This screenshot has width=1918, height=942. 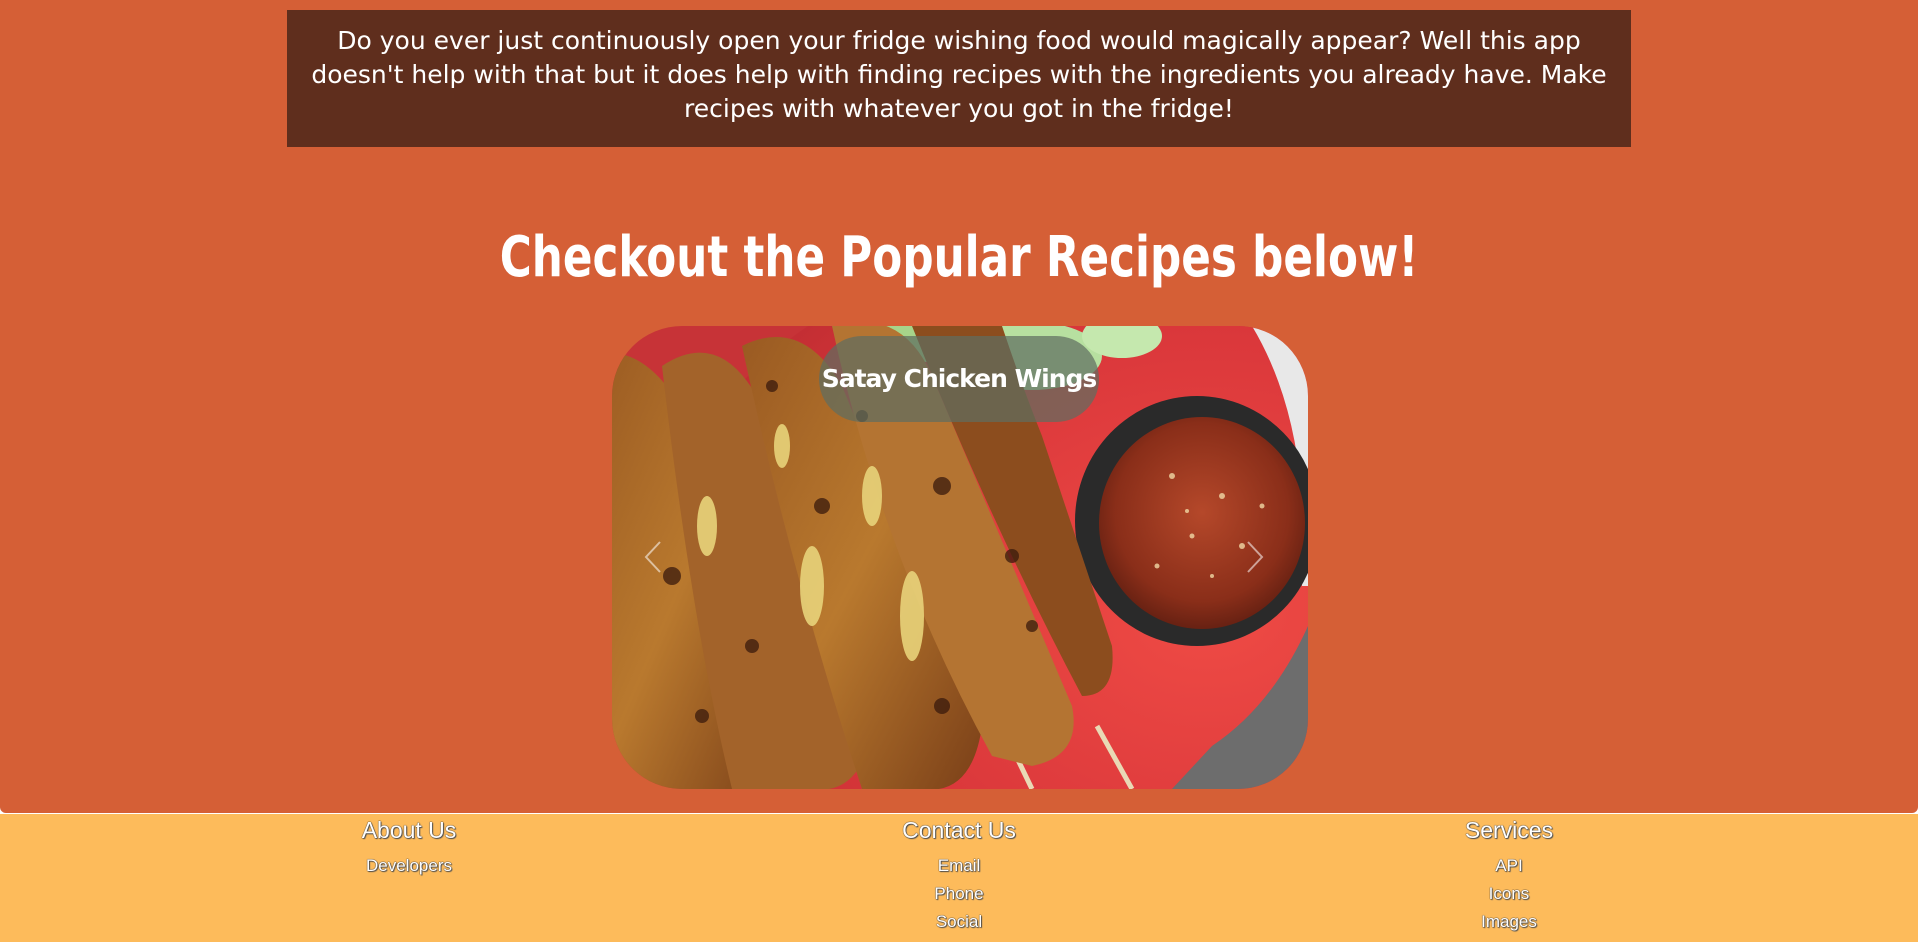 I want to click on footer-link-images: Images, so click(x=1509, y=922).